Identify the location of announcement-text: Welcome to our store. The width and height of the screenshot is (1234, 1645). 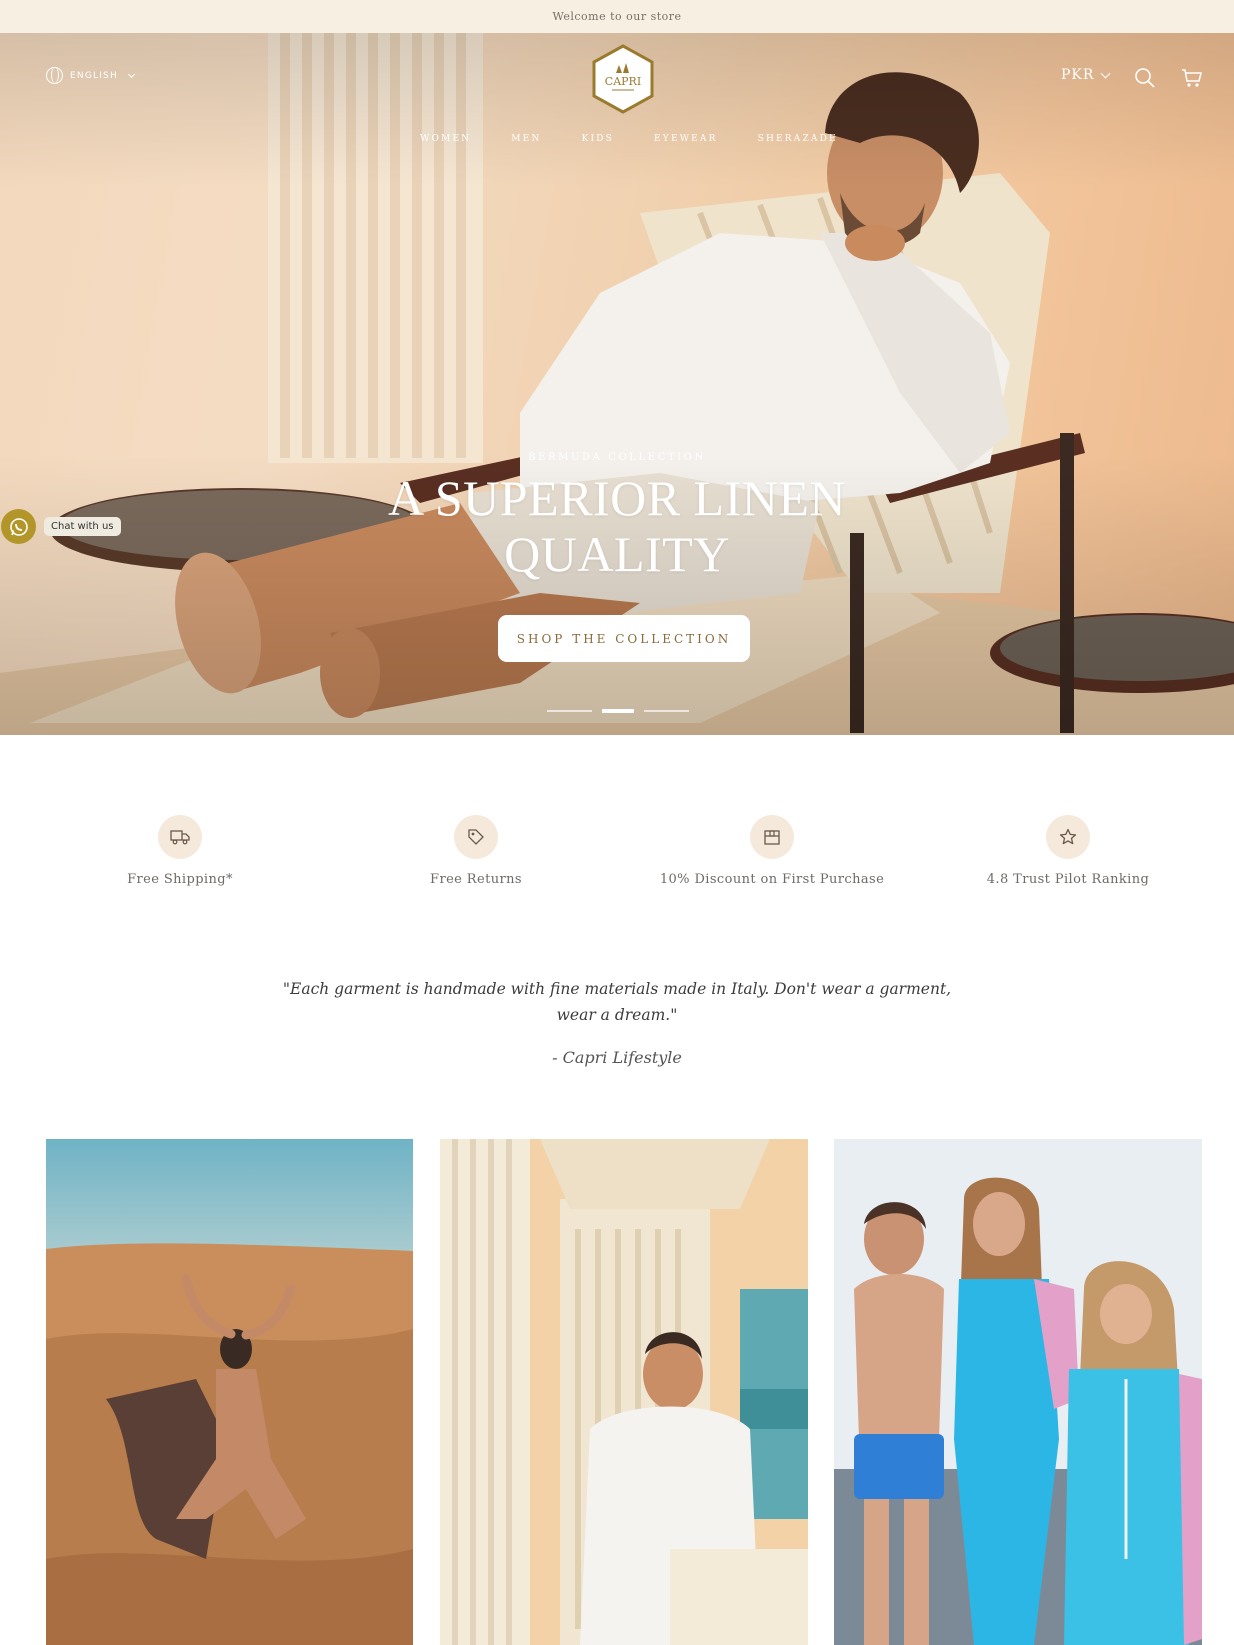
(617, 16).